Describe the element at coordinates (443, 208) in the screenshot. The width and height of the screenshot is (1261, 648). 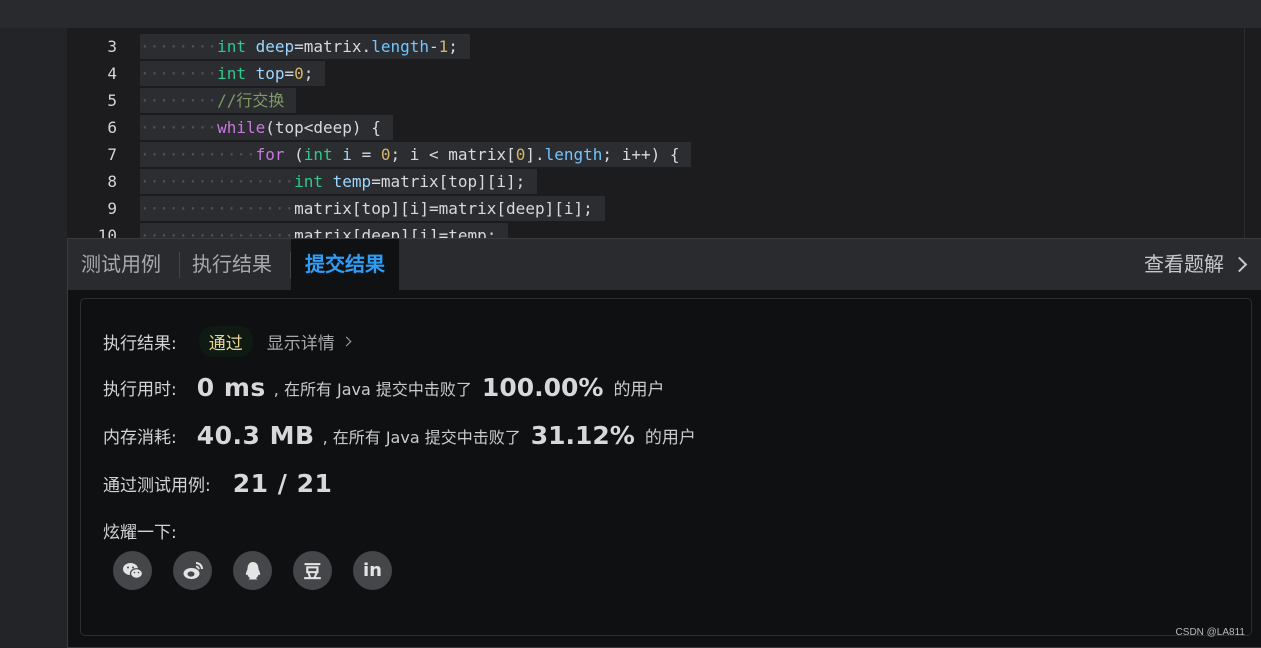
I see `code-token: matrix[top][i]=matrix[deep][i];` at that location.